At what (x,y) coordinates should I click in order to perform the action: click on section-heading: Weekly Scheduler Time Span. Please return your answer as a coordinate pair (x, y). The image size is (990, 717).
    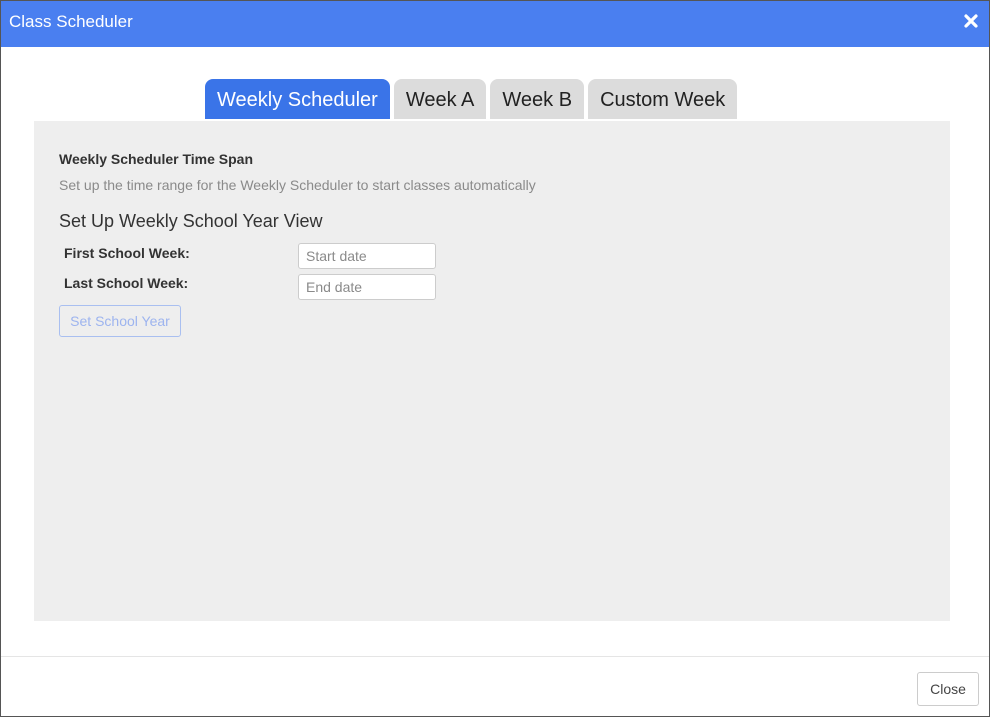
    Looking at the image, I should click on (156, 159).